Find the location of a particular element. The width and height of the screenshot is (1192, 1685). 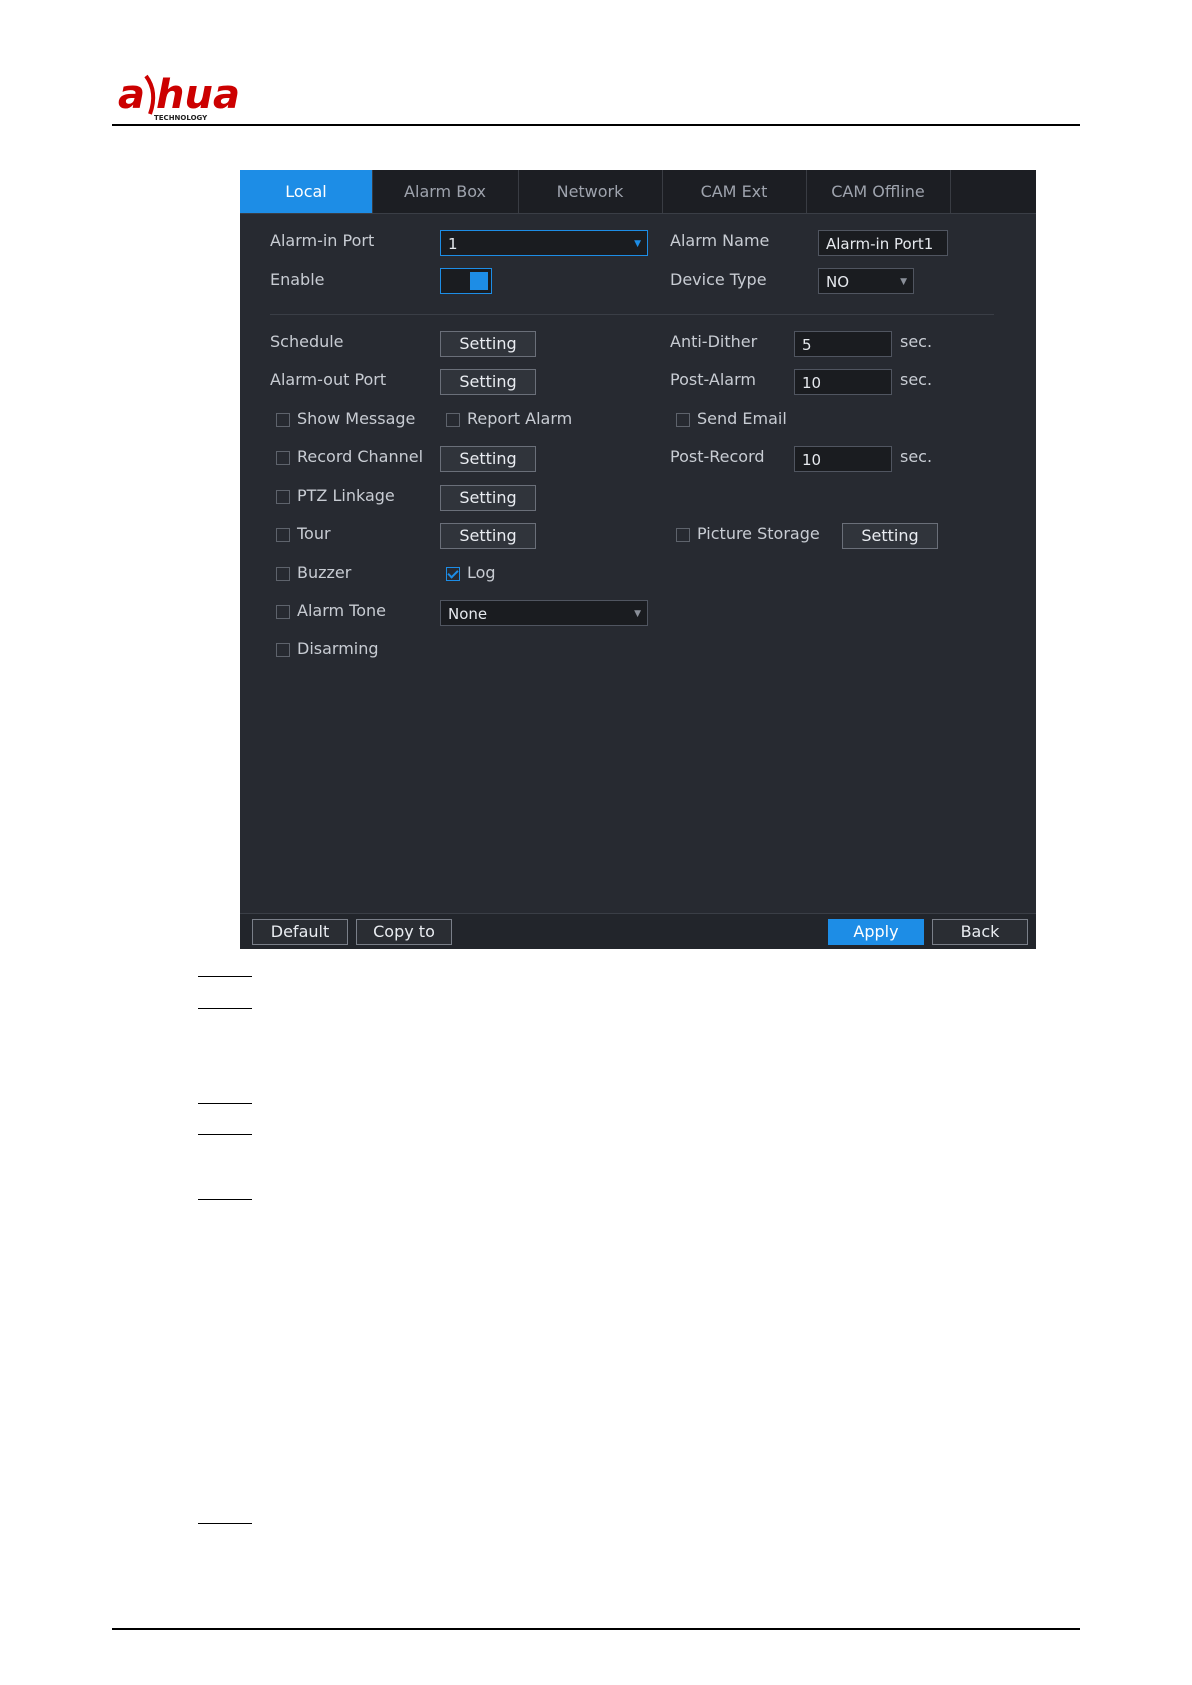

copy-to-button: Copy to is located at coordinates (404, 932).